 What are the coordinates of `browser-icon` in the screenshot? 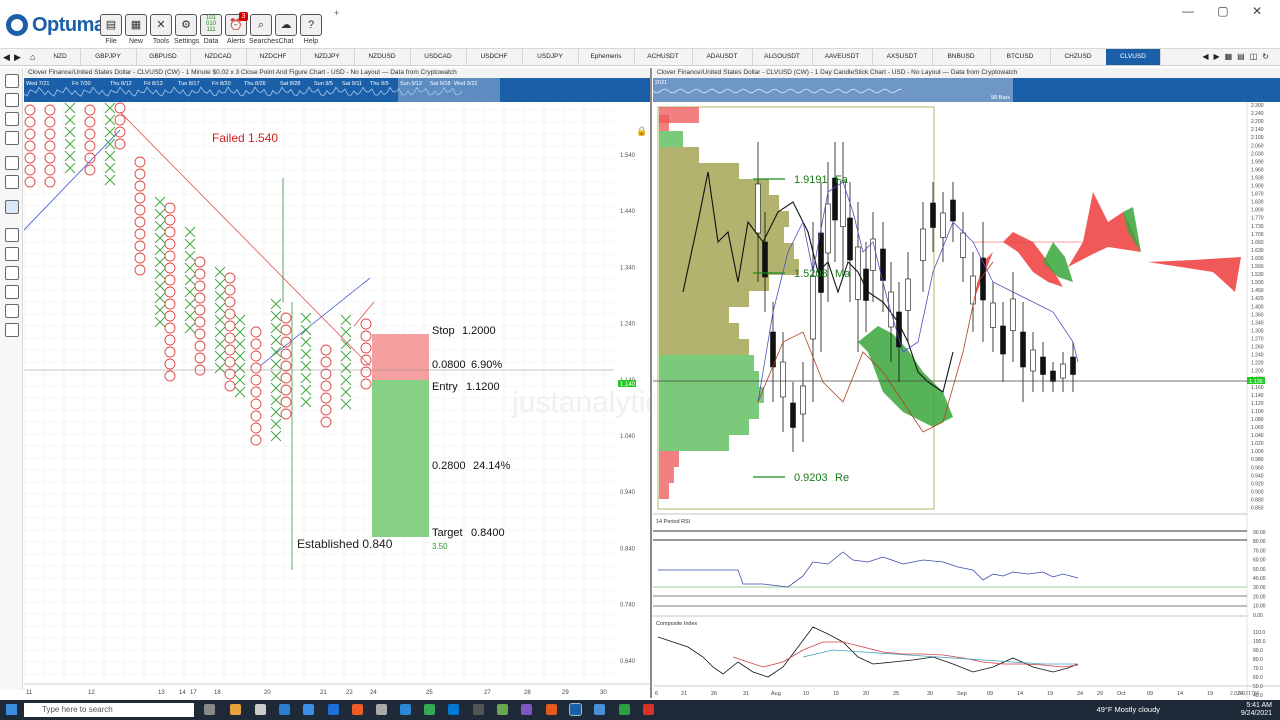 It's located at (405, 709).